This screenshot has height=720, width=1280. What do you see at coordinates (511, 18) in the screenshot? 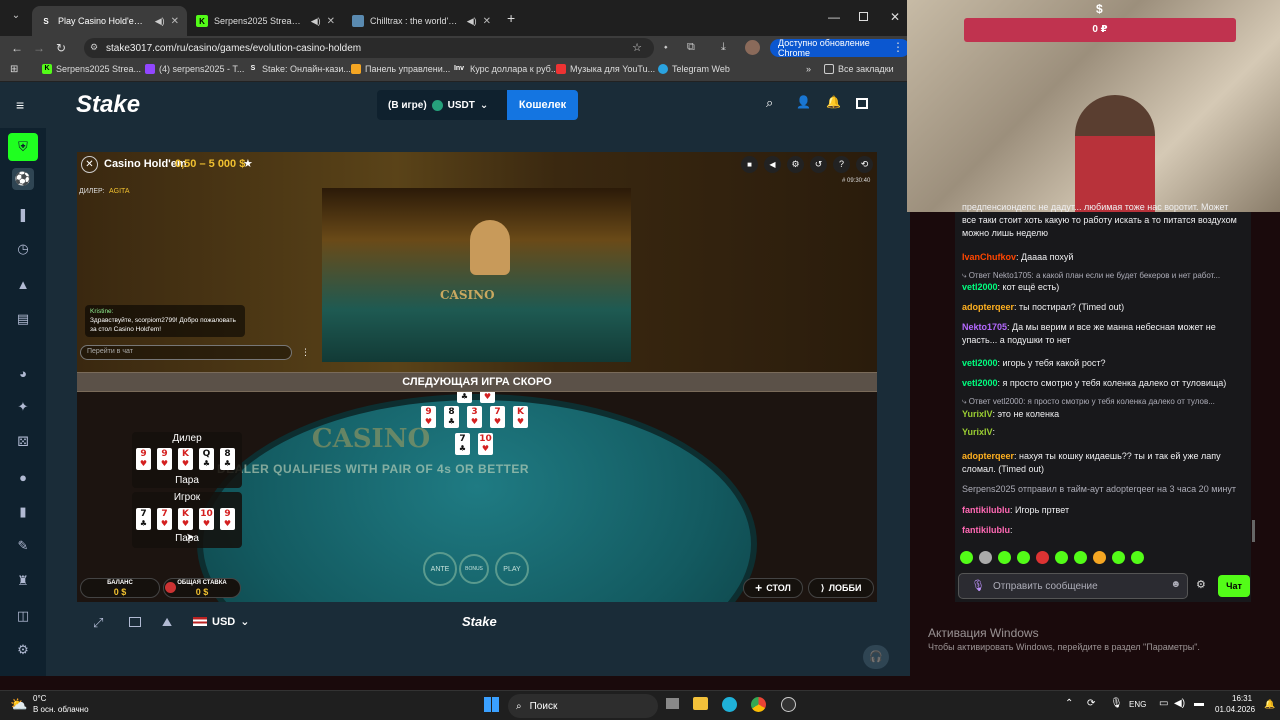
I see `new-tab-button: +` at bounding box center [511, 18].